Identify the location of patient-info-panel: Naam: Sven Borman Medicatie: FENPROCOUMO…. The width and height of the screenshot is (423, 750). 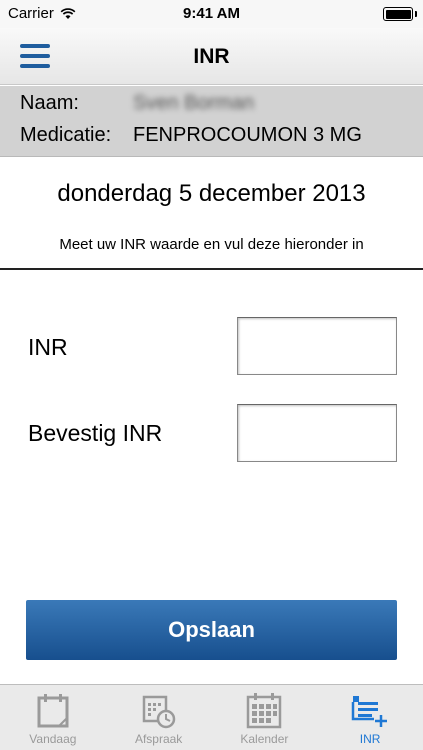
(211, 121).